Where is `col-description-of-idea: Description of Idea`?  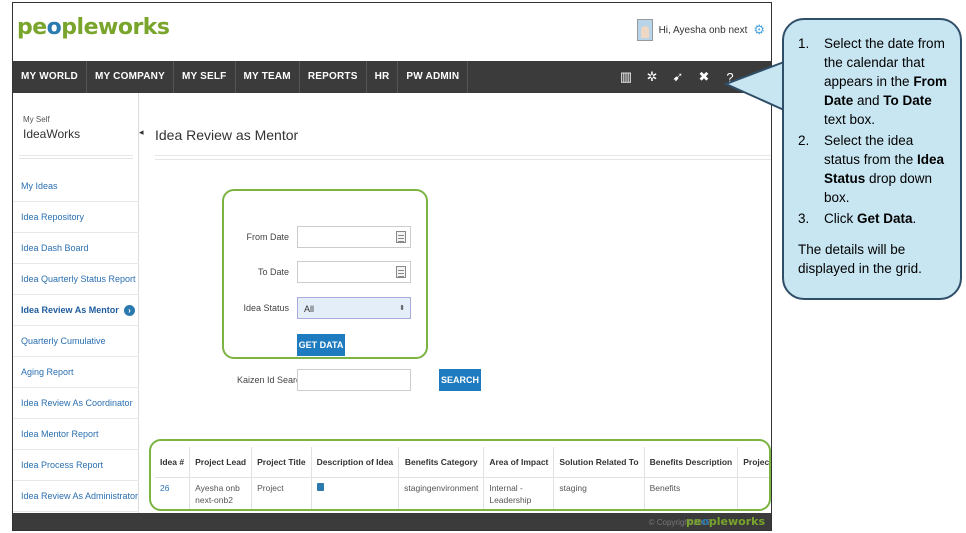 col-description-of-idea: Description of Idea is located at coordinates (355, 462).